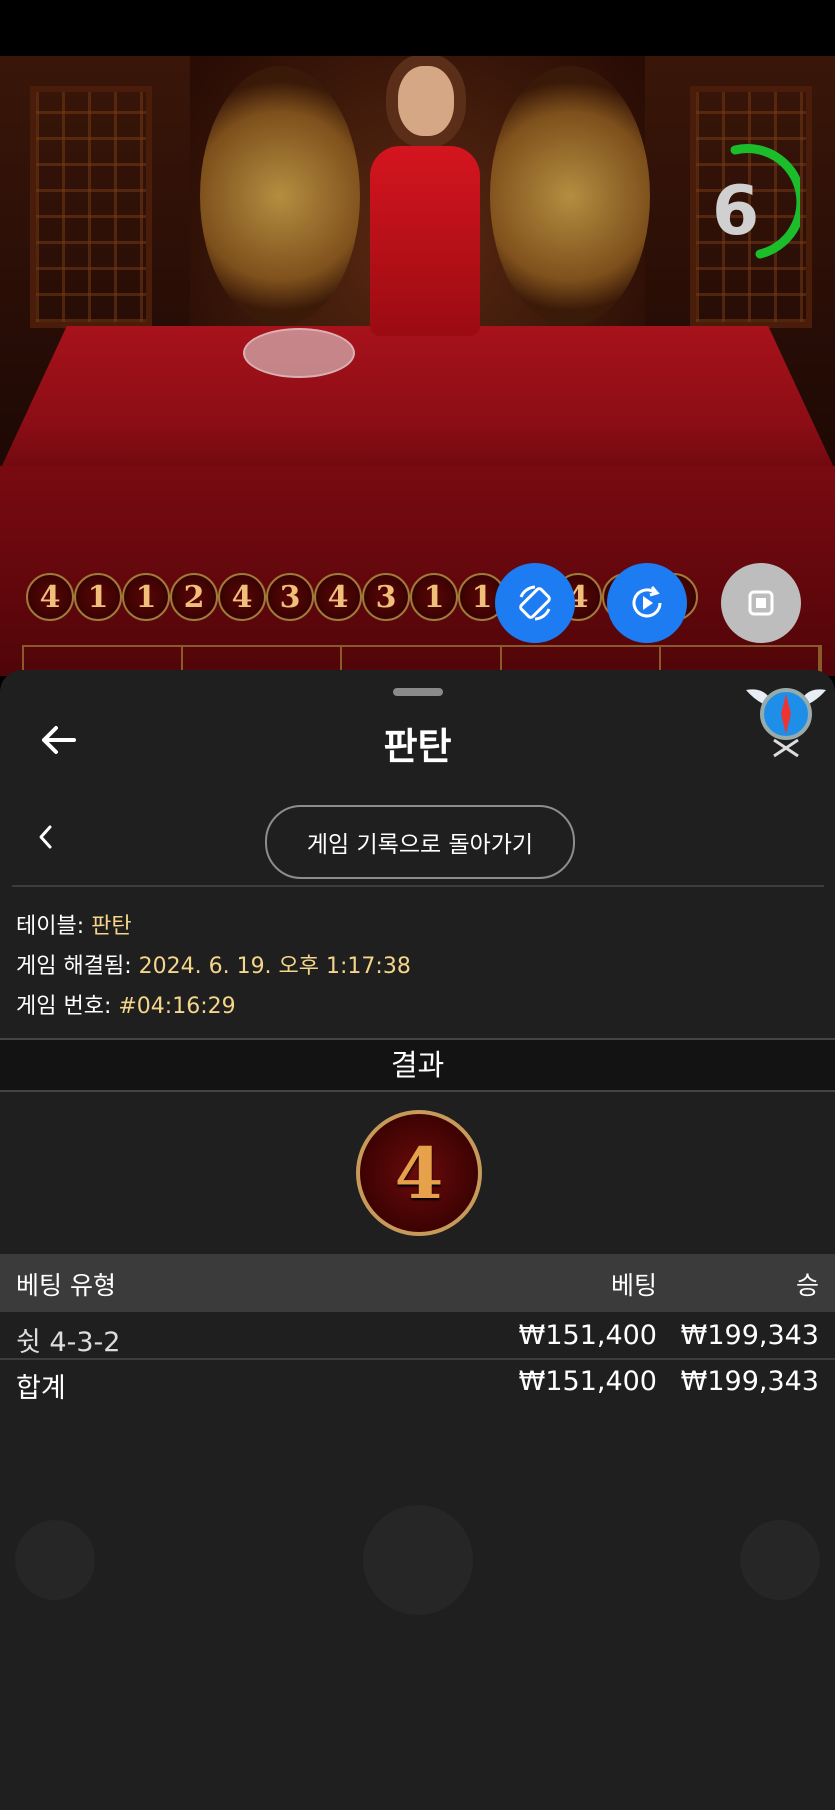 This screenshot has width=835, height=1810. Describe the element at coordinates (422, 659) in the screenshot. I see `bet-grid-top` at that location.